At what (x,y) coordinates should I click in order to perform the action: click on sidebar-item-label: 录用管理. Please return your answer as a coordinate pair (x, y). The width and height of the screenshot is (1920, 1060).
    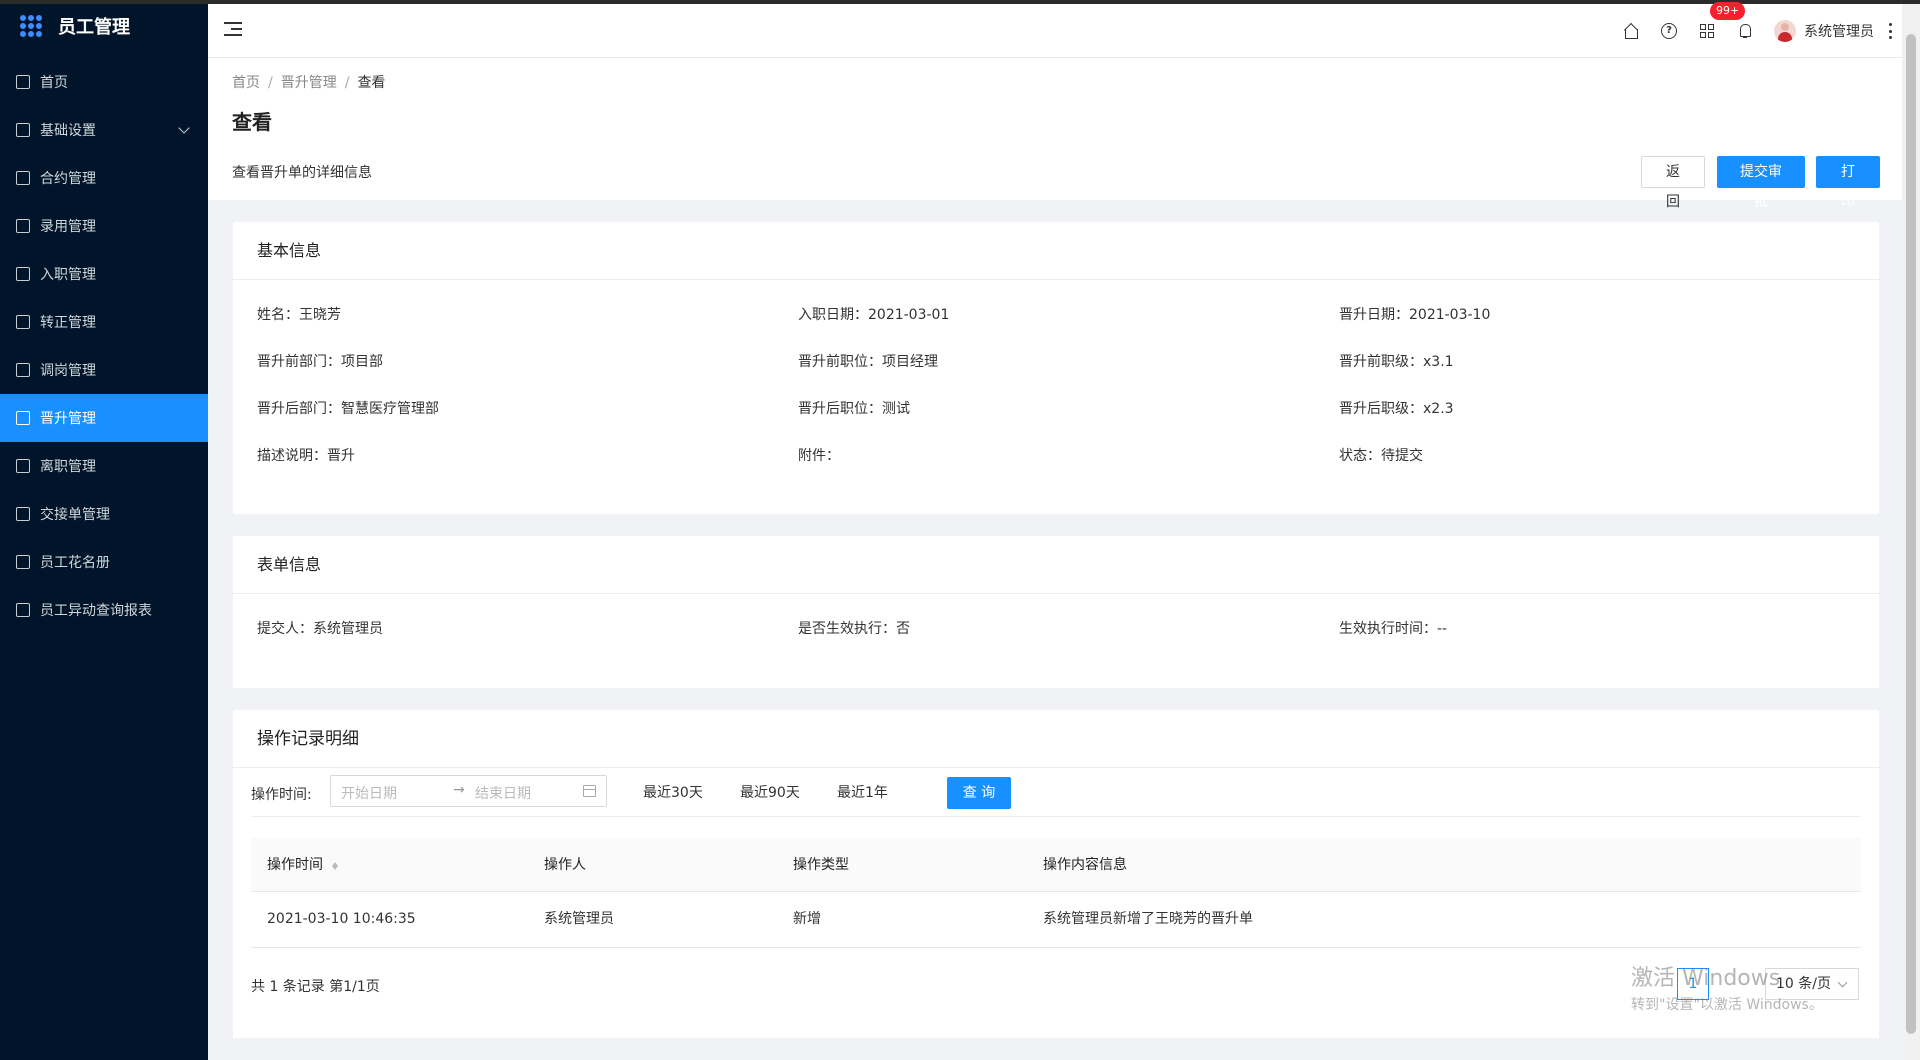
    Looking at the image, I should click on (68, 227).